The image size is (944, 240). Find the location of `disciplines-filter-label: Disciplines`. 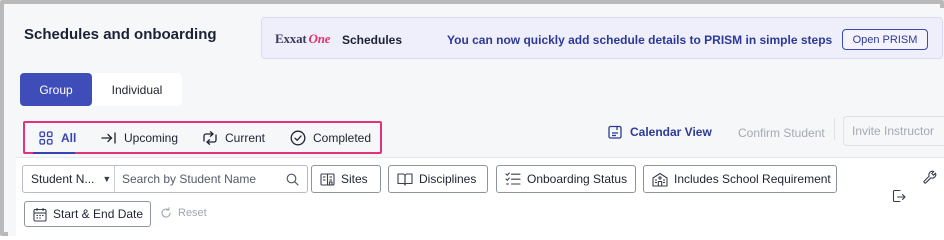

disciplines-filter-label: Disciplines is located at coordinates (448, 179).